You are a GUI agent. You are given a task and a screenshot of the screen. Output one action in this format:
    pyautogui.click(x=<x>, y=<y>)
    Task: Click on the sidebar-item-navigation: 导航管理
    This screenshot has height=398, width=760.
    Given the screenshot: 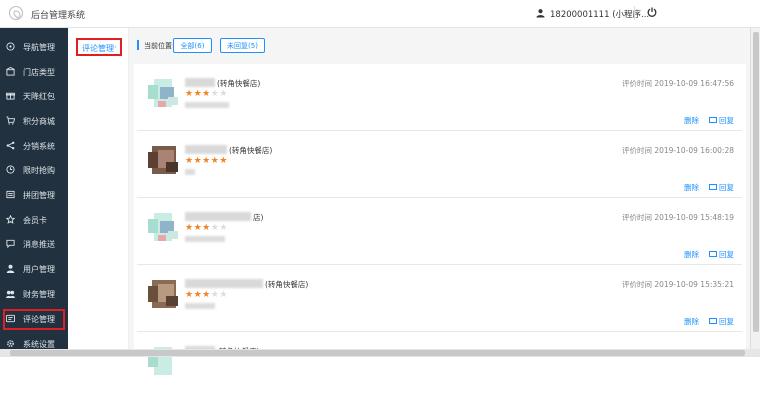 What is the action you would take?
    pyautogui.click(x=34, y=47)
    